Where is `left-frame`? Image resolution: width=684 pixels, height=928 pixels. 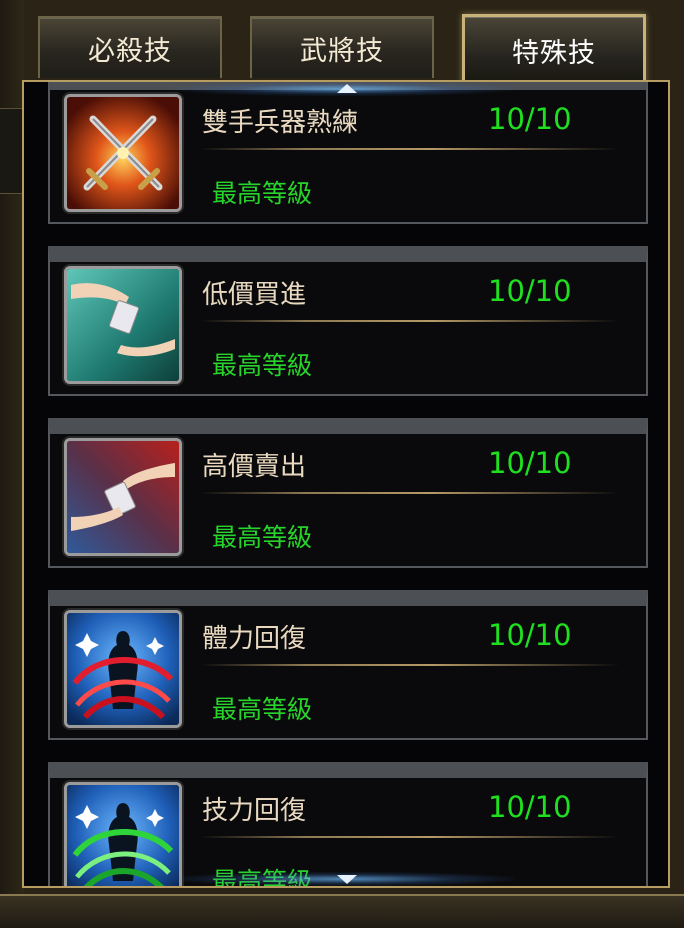
left-frame is located at coordinates (12, 463).